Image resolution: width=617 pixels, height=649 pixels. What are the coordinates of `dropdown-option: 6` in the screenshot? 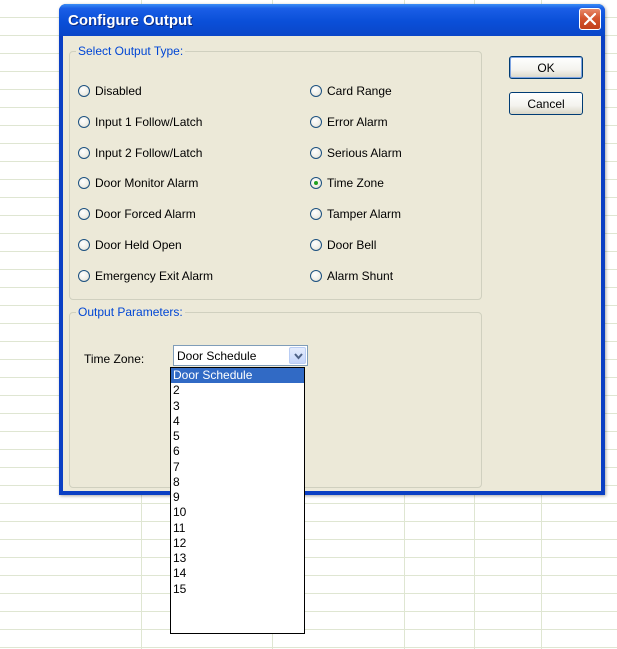 It's located at (237, 451).